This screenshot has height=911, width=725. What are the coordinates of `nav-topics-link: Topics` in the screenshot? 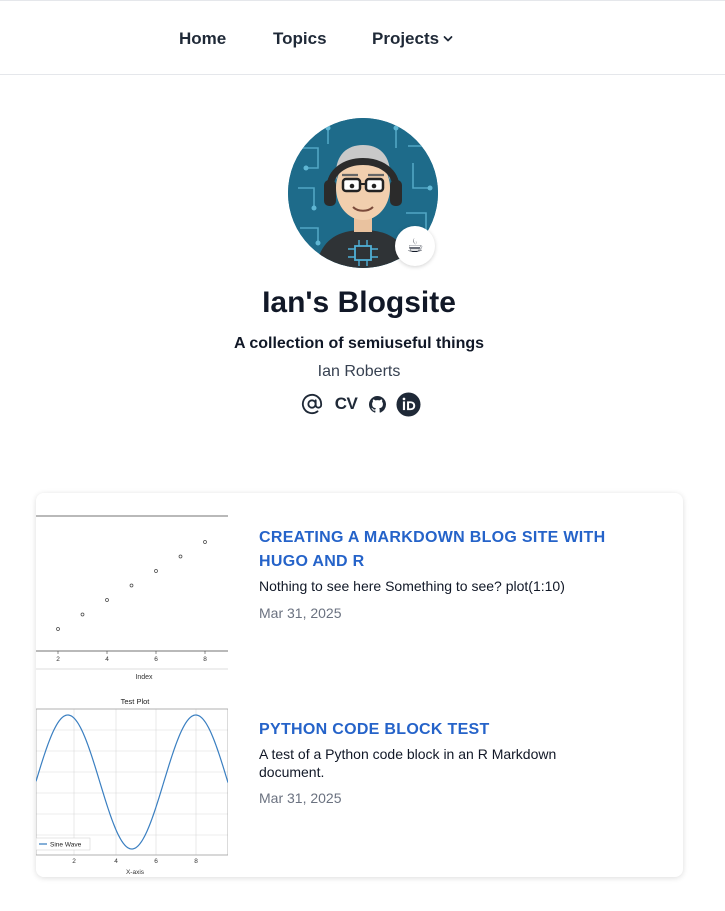 It's located at (300, 39).